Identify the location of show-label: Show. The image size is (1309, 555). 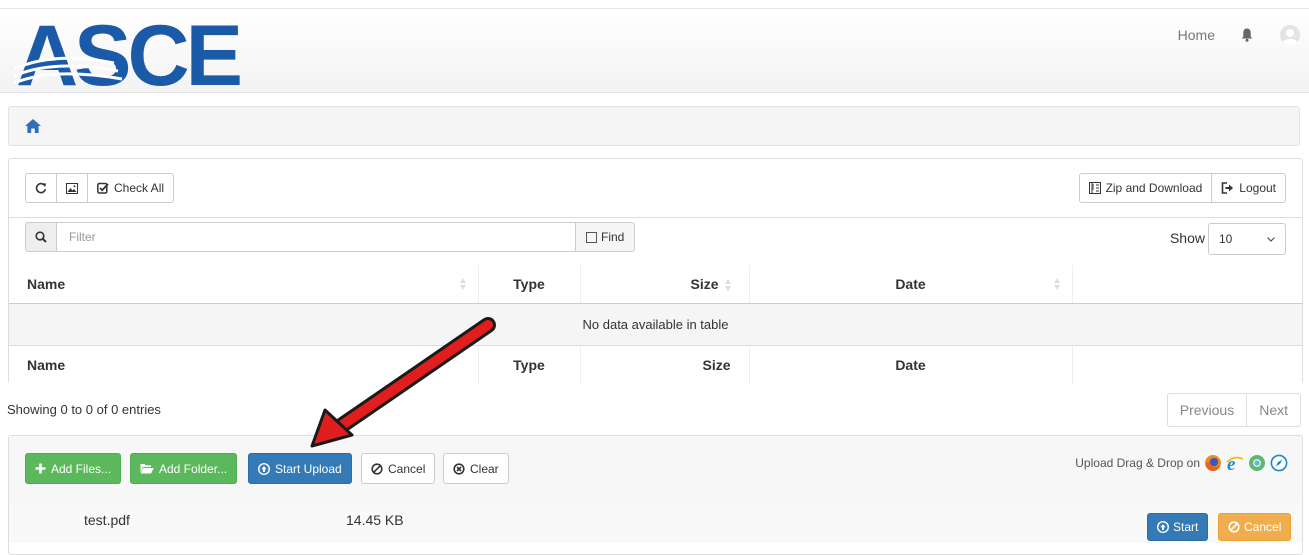
(1187, 238).